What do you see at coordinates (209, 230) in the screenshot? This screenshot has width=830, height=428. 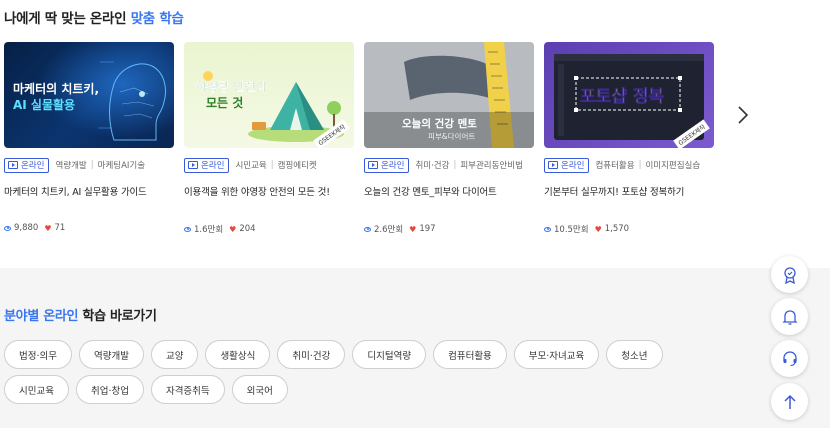 I see `view-count: 1.6만회` at bounding box center [209, 230].